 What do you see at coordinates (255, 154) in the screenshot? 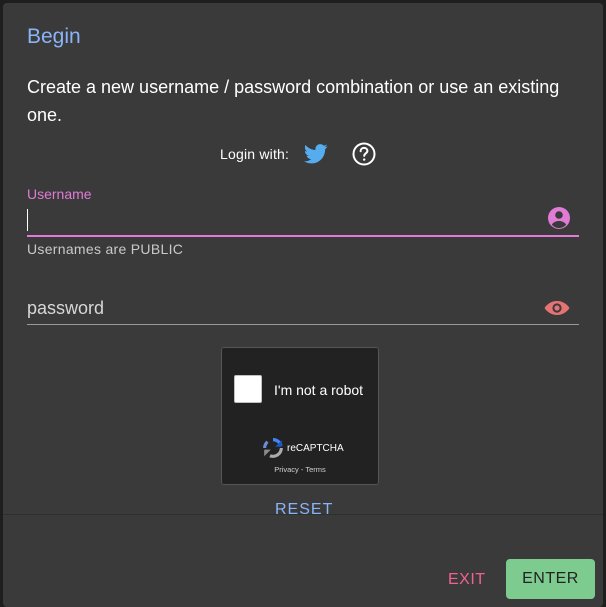
I see `login-with-label: Login with:` at bounding box center [255, 154].